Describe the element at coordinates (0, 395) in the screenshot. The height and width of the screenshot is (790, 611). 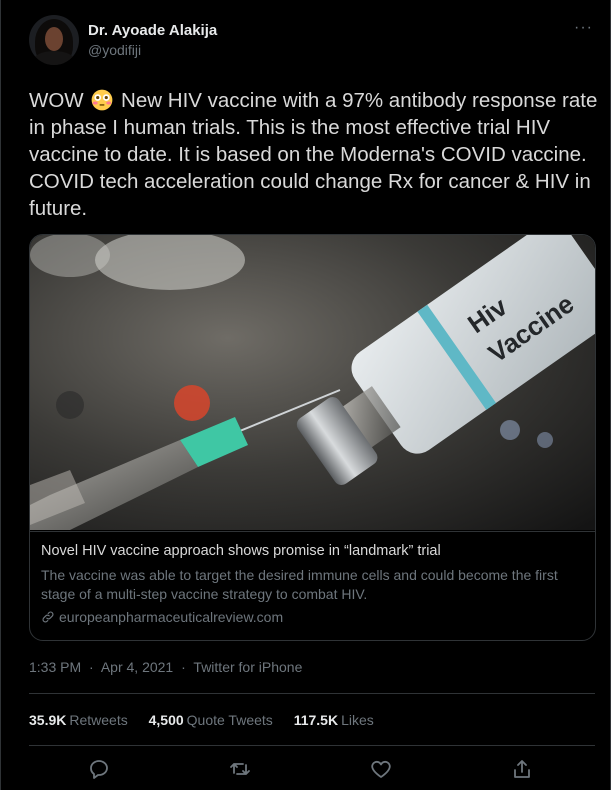
I see `left-border` at that location.